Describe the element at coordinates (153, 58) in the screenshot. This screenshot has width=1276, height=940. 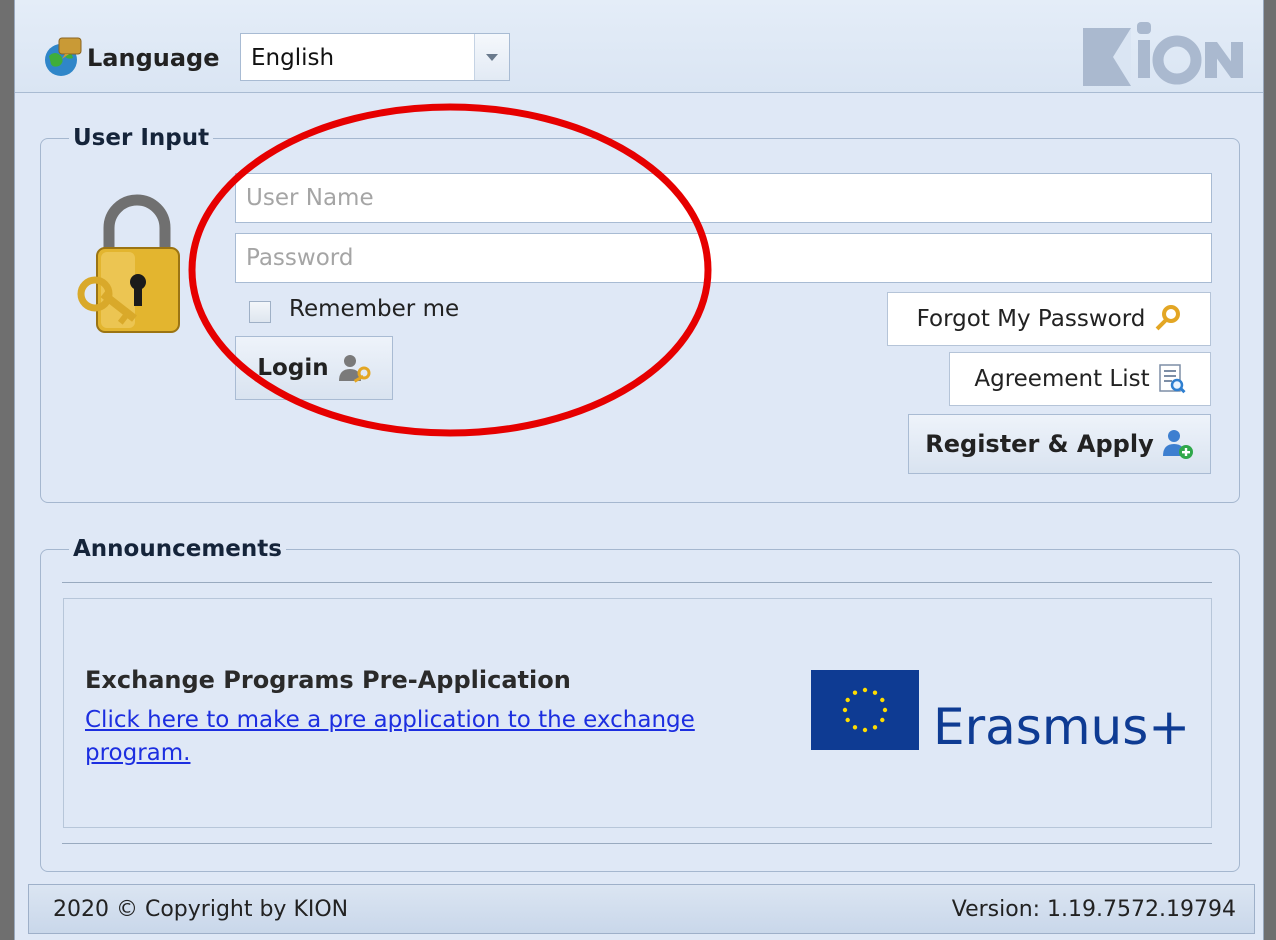
I see `language-label: Language` at that location.